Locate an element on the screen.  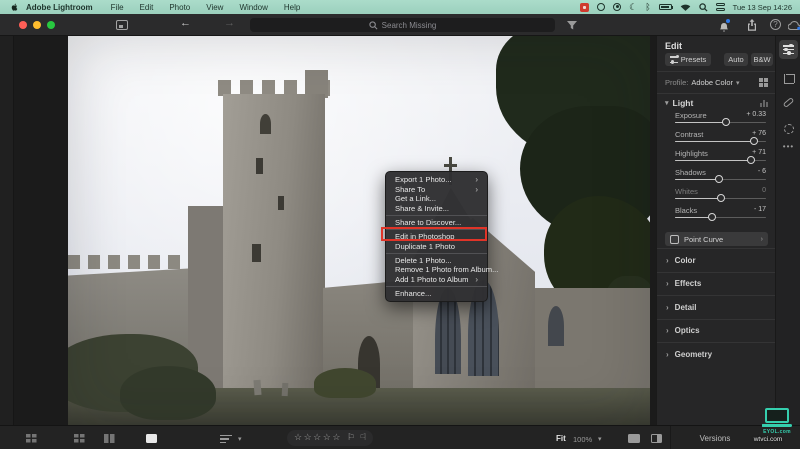
share-icon is located at coordinates (752, 25).